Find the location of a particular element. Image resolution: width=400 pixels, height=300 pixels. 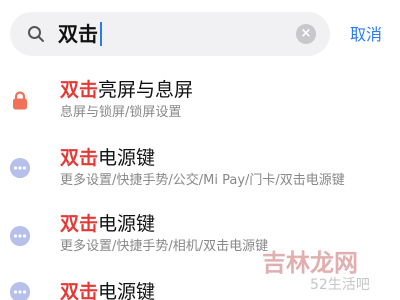

search-input: 双击 is located at coordinates (80, 34).